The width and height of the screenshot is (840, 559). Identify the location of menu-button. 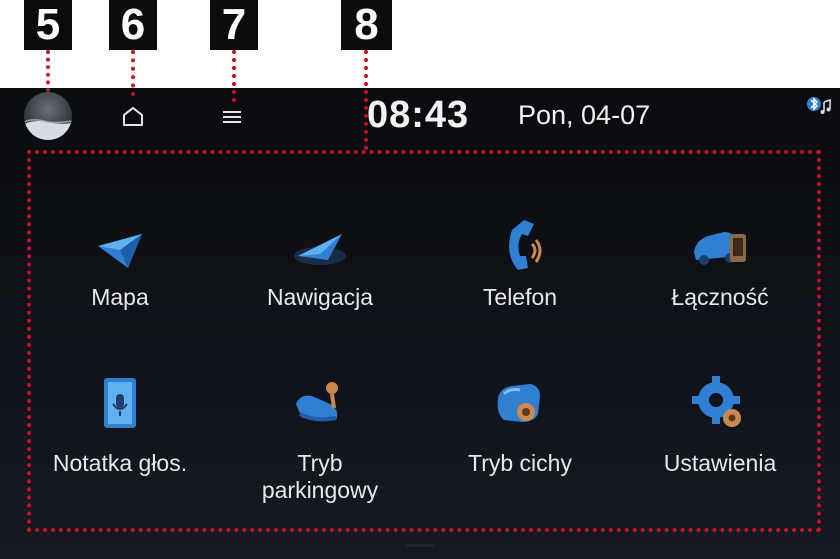
(232, 117).